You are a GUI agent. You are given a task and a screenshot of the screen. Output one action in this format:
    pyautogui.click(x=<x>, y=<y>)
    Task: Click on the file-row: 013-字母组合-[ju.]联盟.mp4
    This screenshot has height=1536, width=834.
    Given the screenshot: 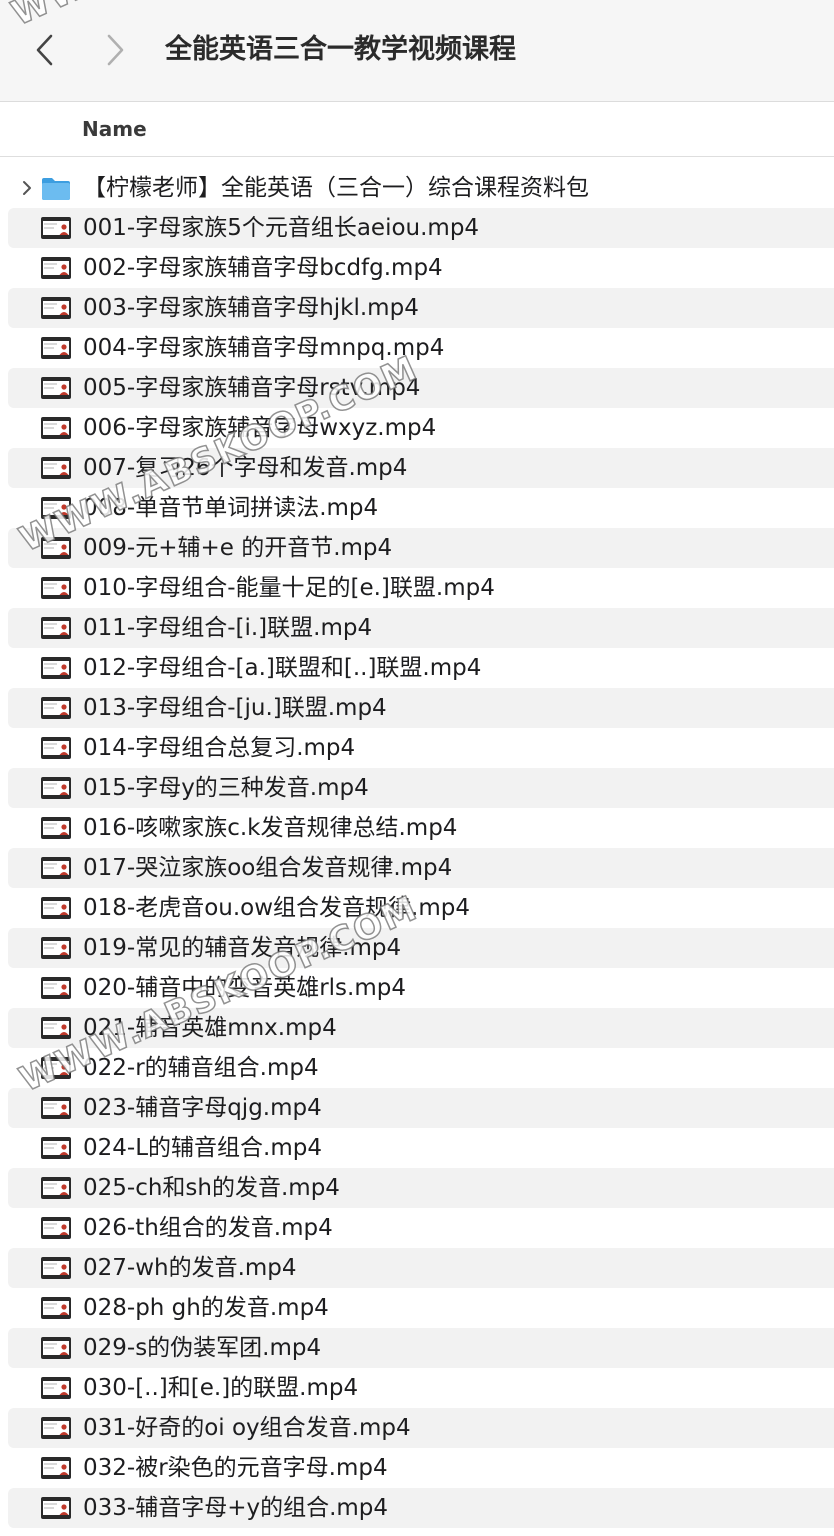 What is the action you would take?
    pyautogui.click(x=421, y=708)
    